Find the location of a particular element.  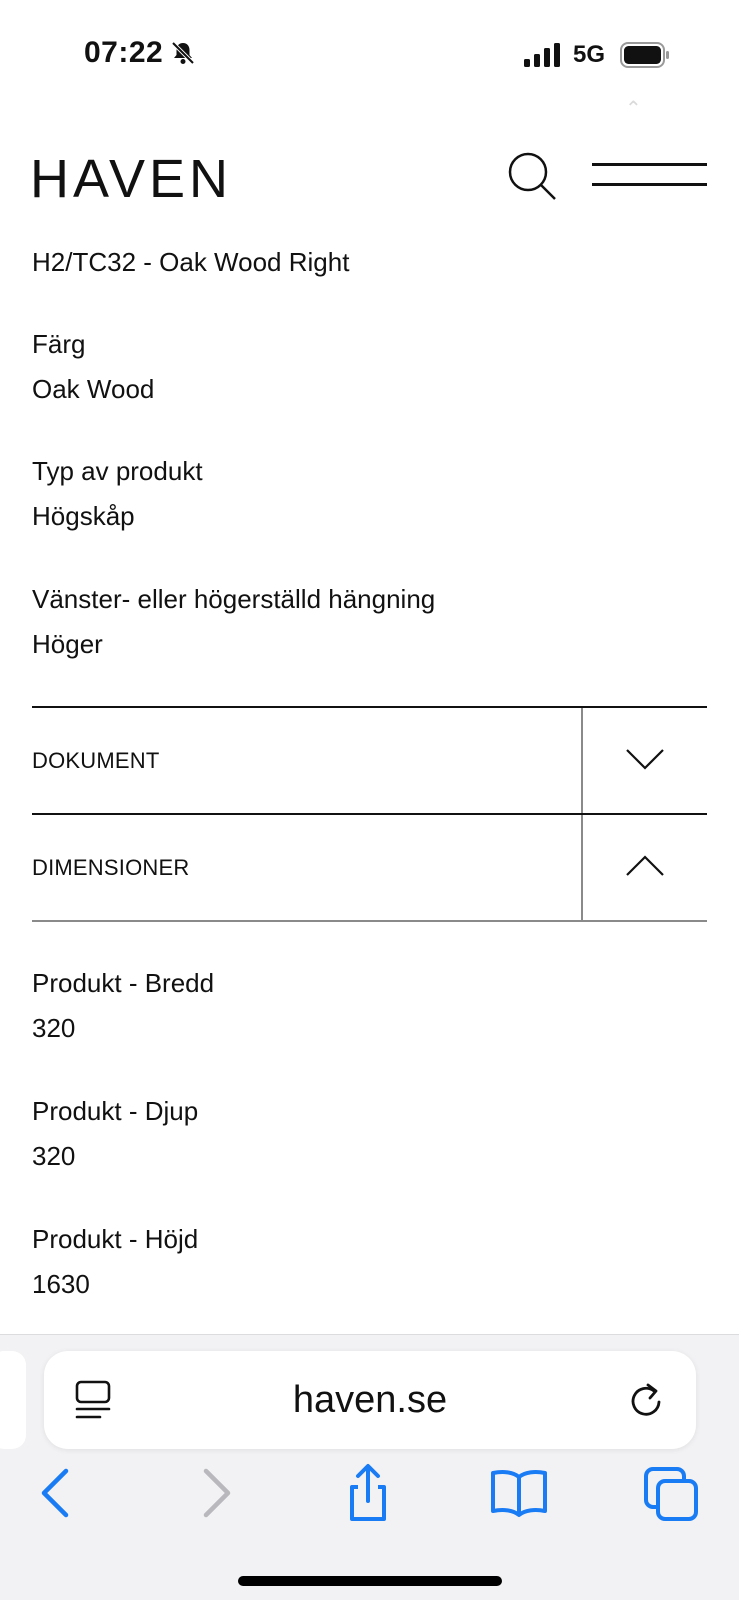

search-icon is located at coordinates (532, 176).